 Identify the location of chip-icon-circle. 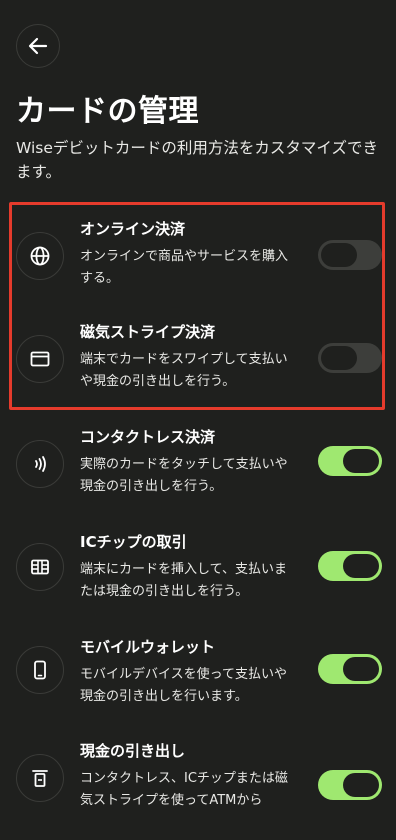
(40, 567).